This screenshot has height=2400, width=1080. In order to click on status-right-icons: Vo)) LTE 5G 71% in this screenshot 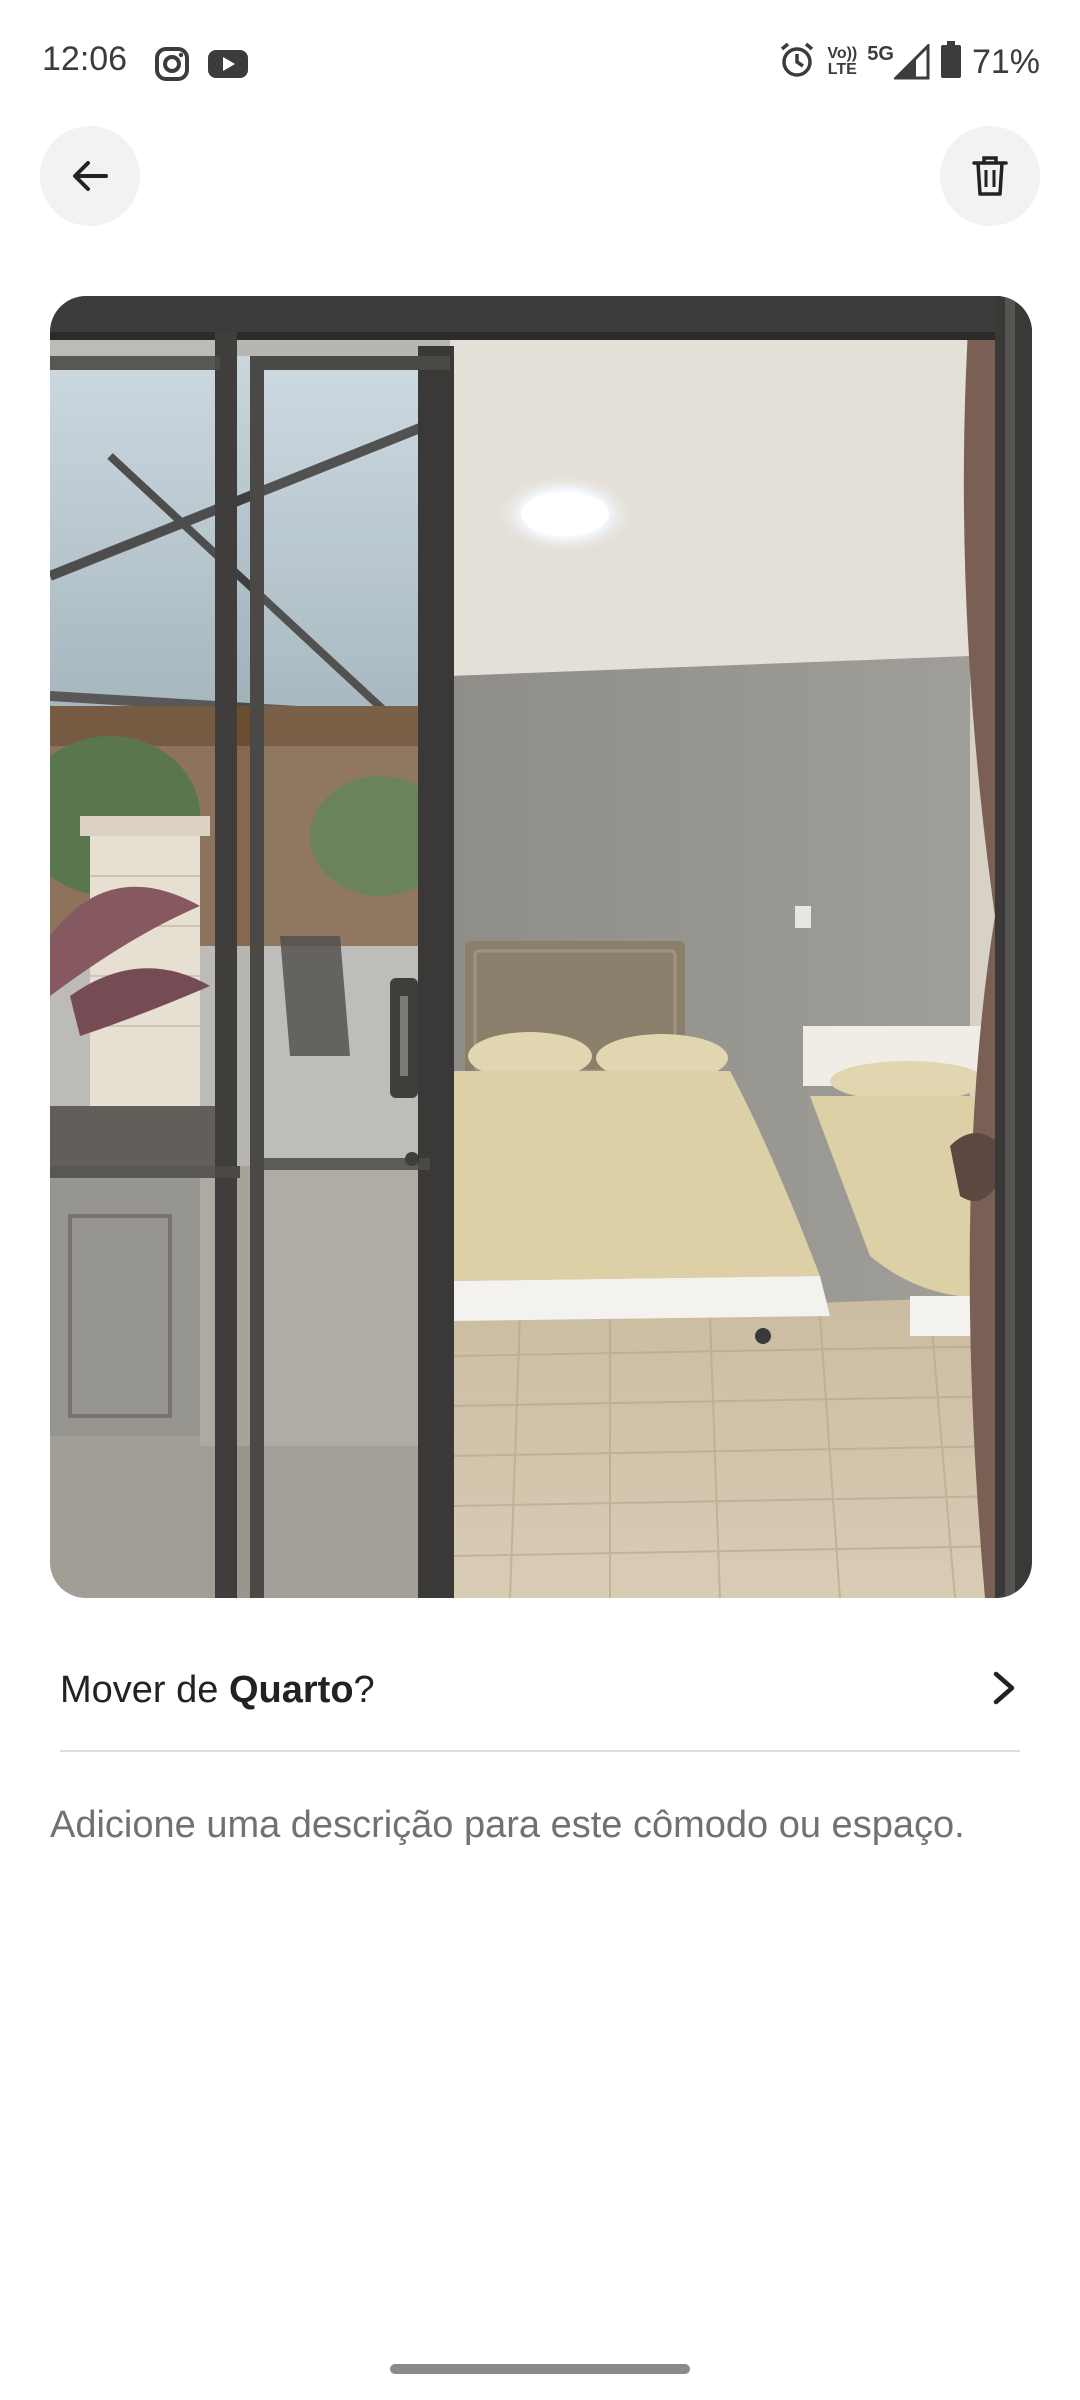, I will do `click(908, 62)`.